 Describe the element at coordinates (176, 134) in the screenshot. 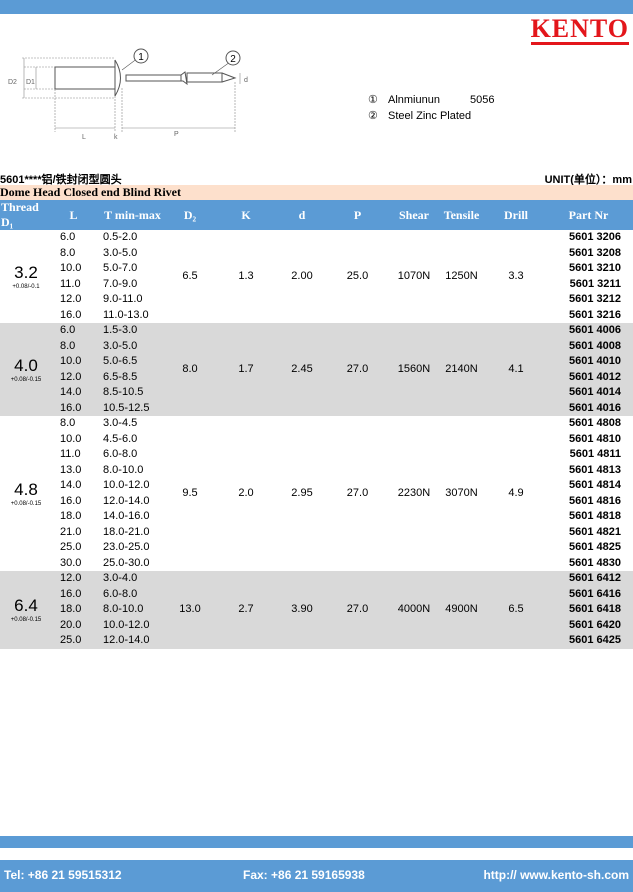

I see `p-dim-label: P` at that location.